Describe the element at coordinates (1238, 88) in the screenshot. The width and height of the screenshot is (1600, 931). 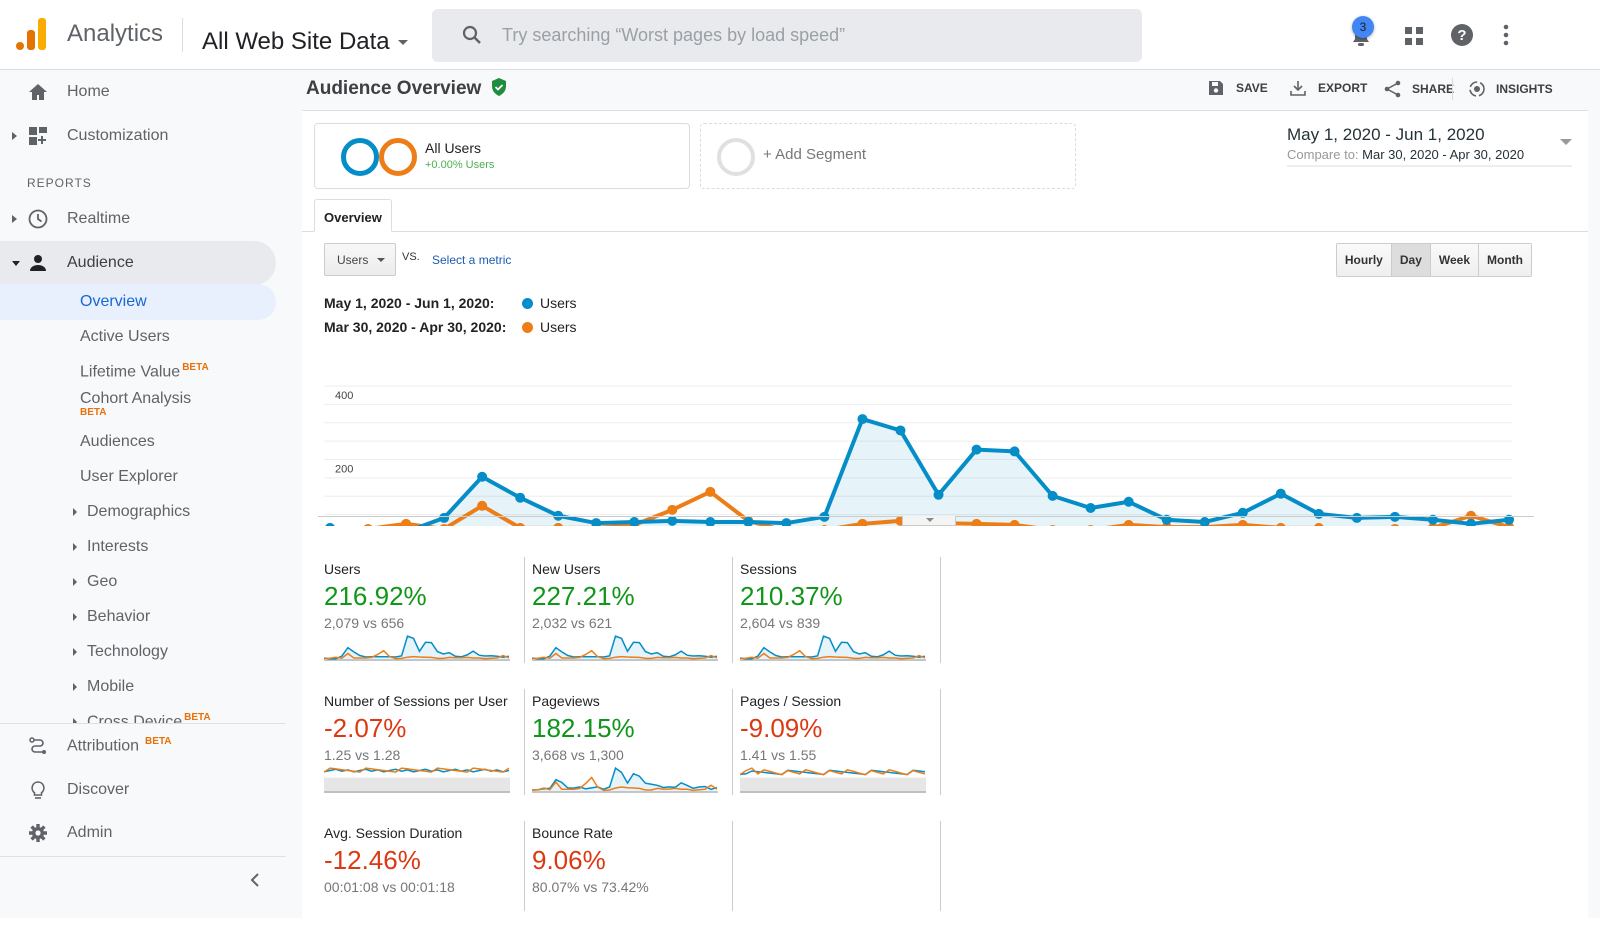
I see `save-button: SAVE` at that location.